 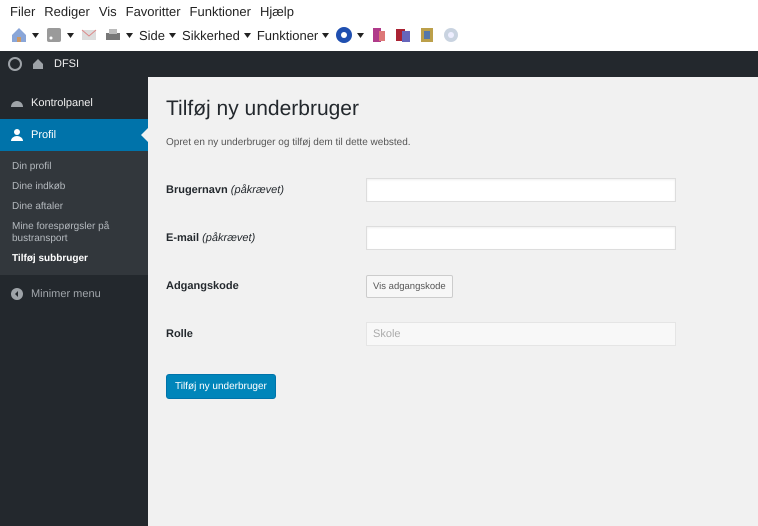 I want to click on menu-item: Favoritter, so click(x=153, y=12).